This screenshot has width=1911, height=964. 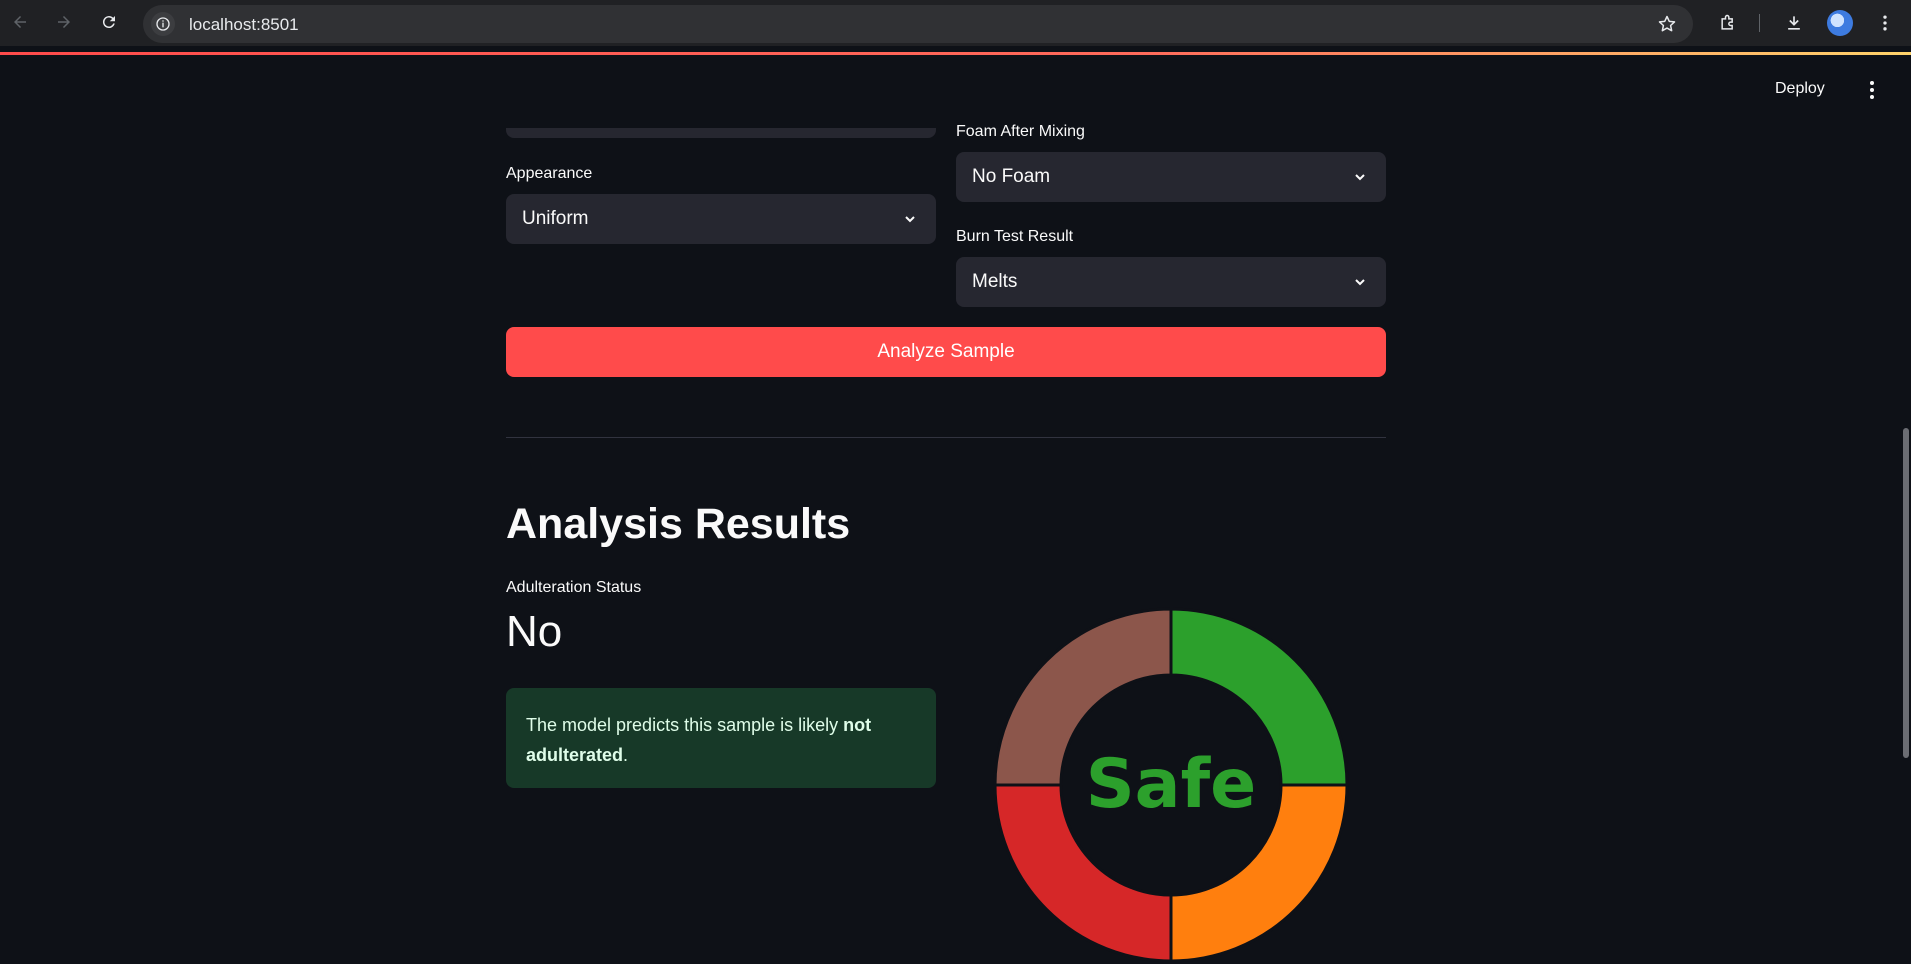 I want to click on burn-test-select: Melts, so click(x=1171, y=282).